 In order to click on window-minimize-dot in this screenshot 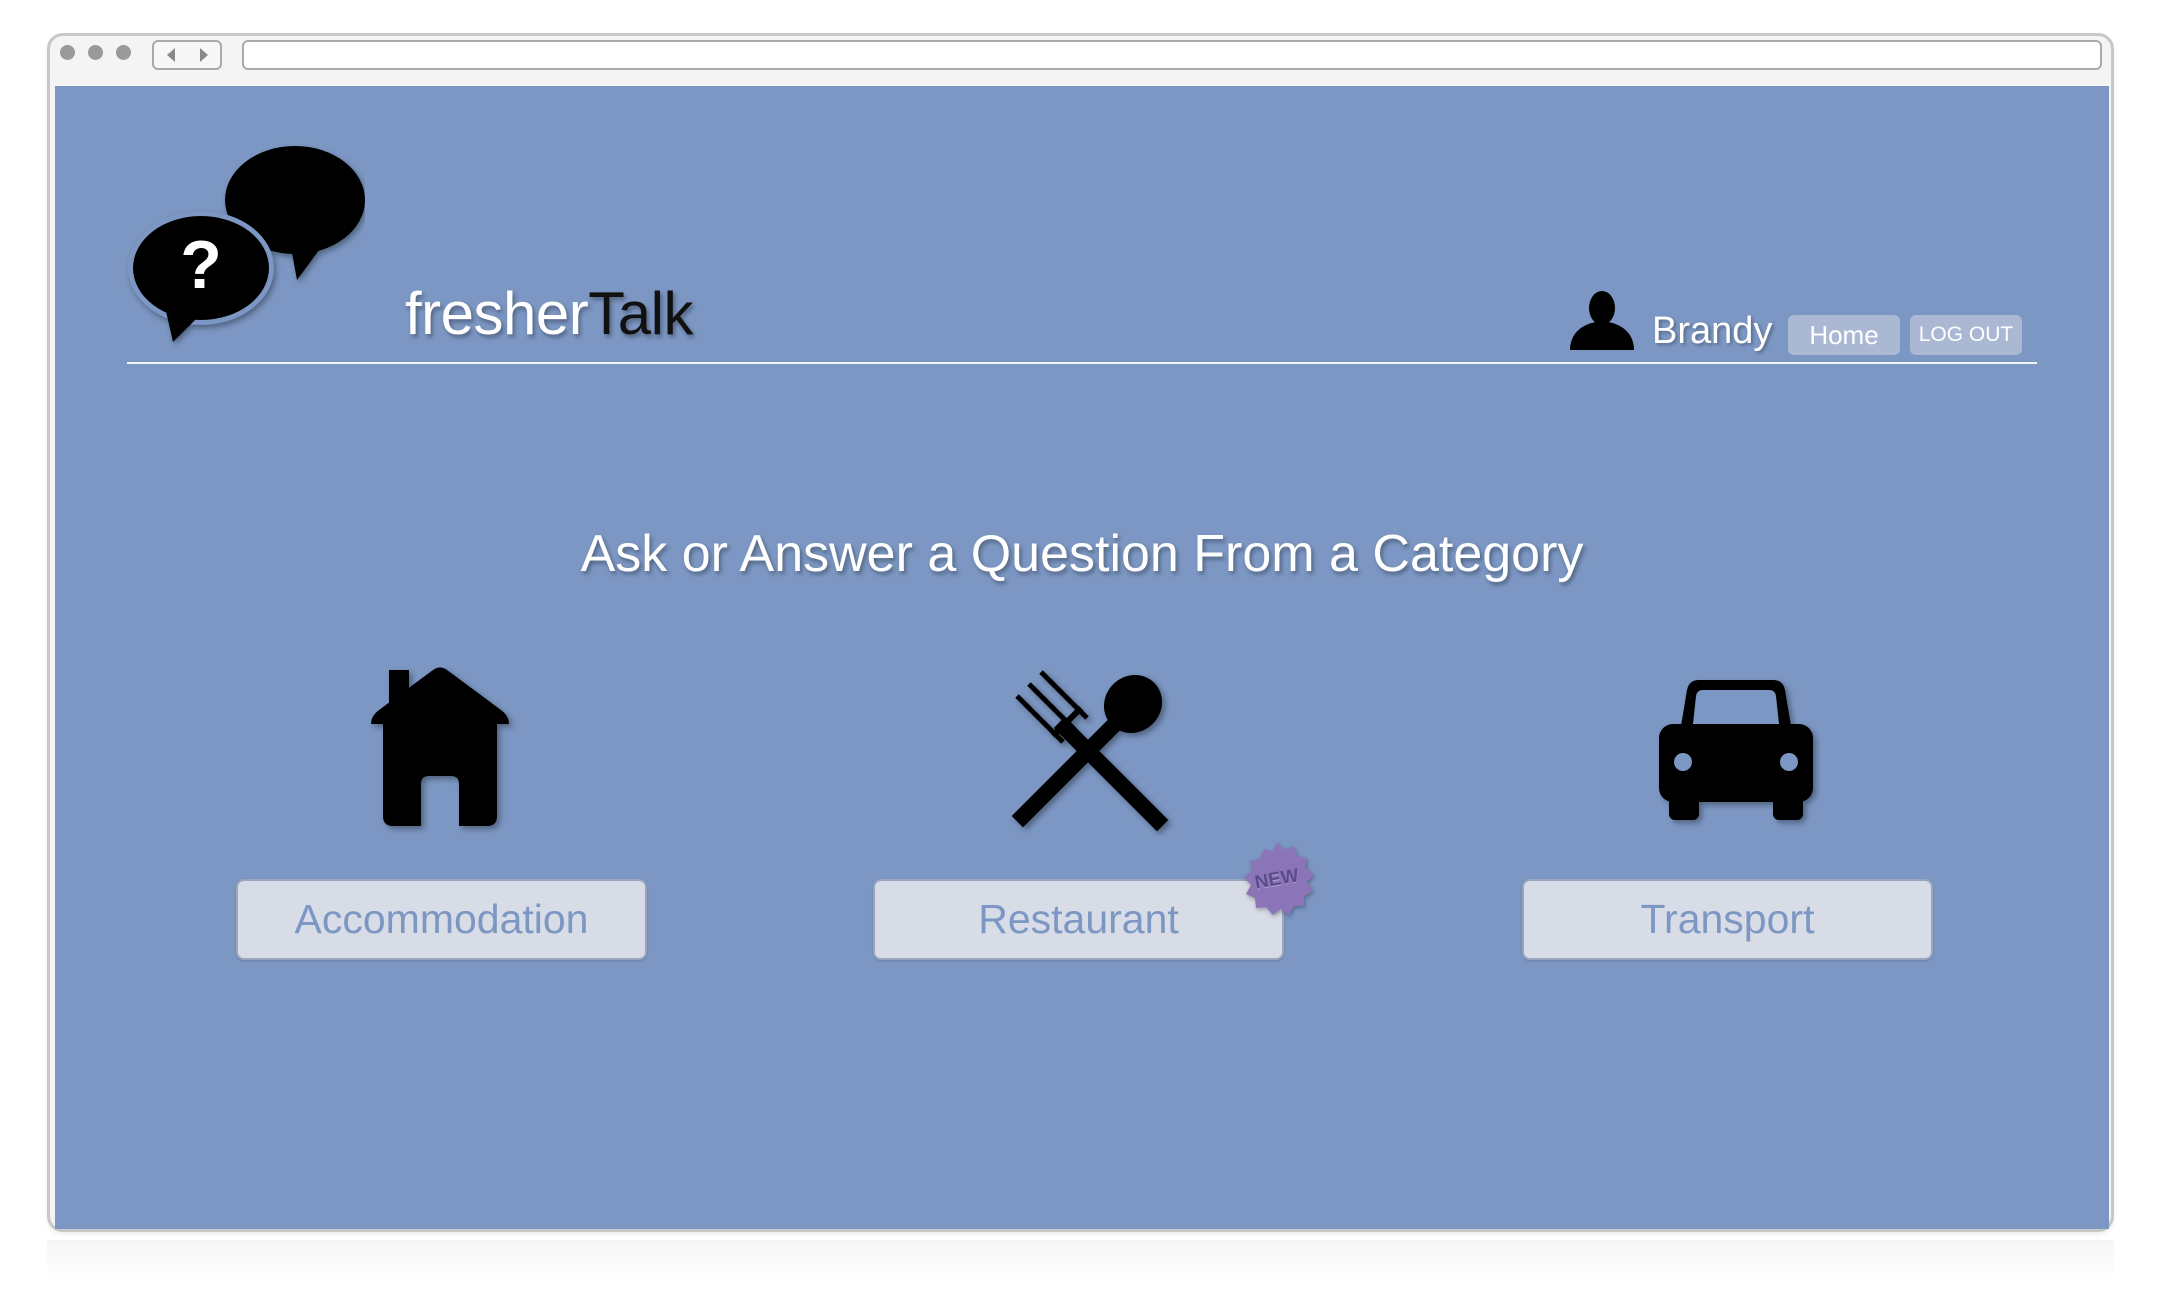, I will do `click(95, 52)`.